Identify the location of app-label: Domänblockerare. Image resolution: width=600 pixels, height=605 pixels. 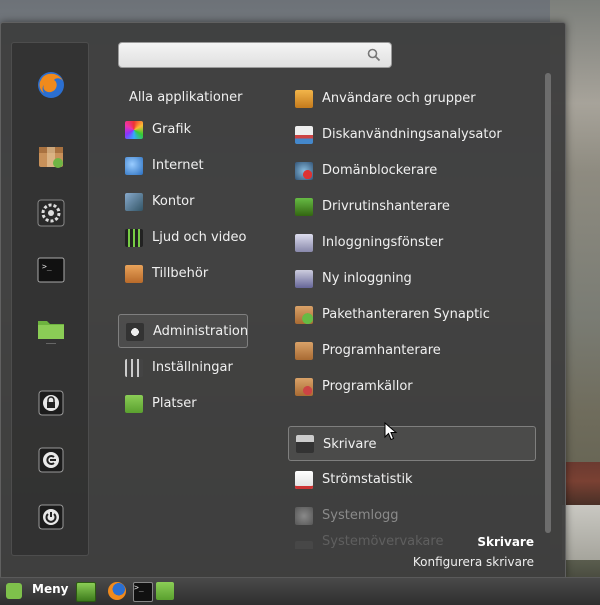
(380, 170).